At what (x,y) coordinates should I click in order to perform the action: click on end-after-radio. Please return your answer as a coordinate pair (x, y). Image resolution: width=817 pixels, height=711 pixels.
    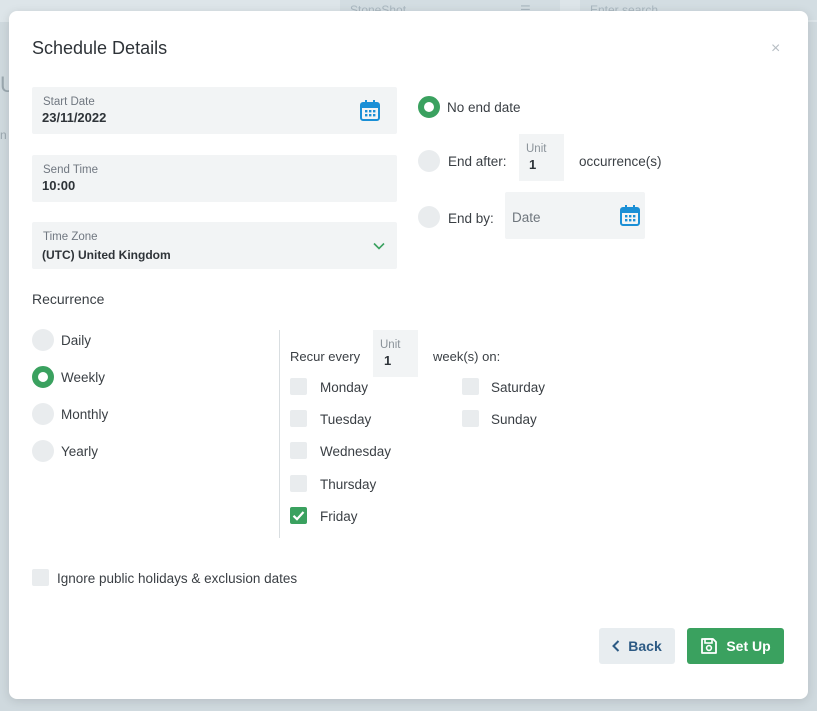
    Looking at the image, I should click on (429, 161).